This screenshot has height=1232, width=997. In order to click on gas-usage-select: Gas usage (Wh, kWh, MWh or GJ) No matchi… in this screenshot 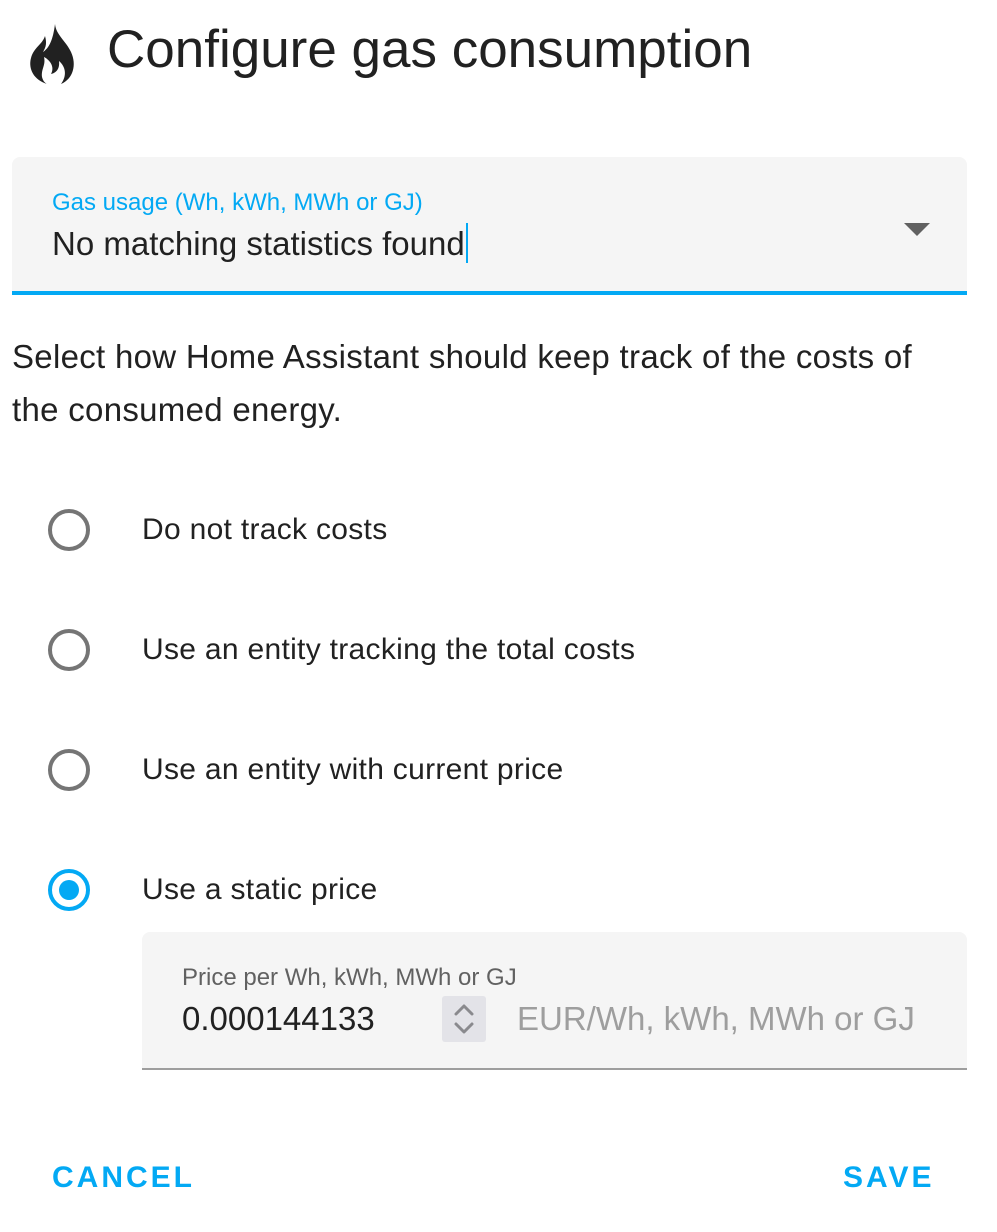, I will do `click(489, 226)`.